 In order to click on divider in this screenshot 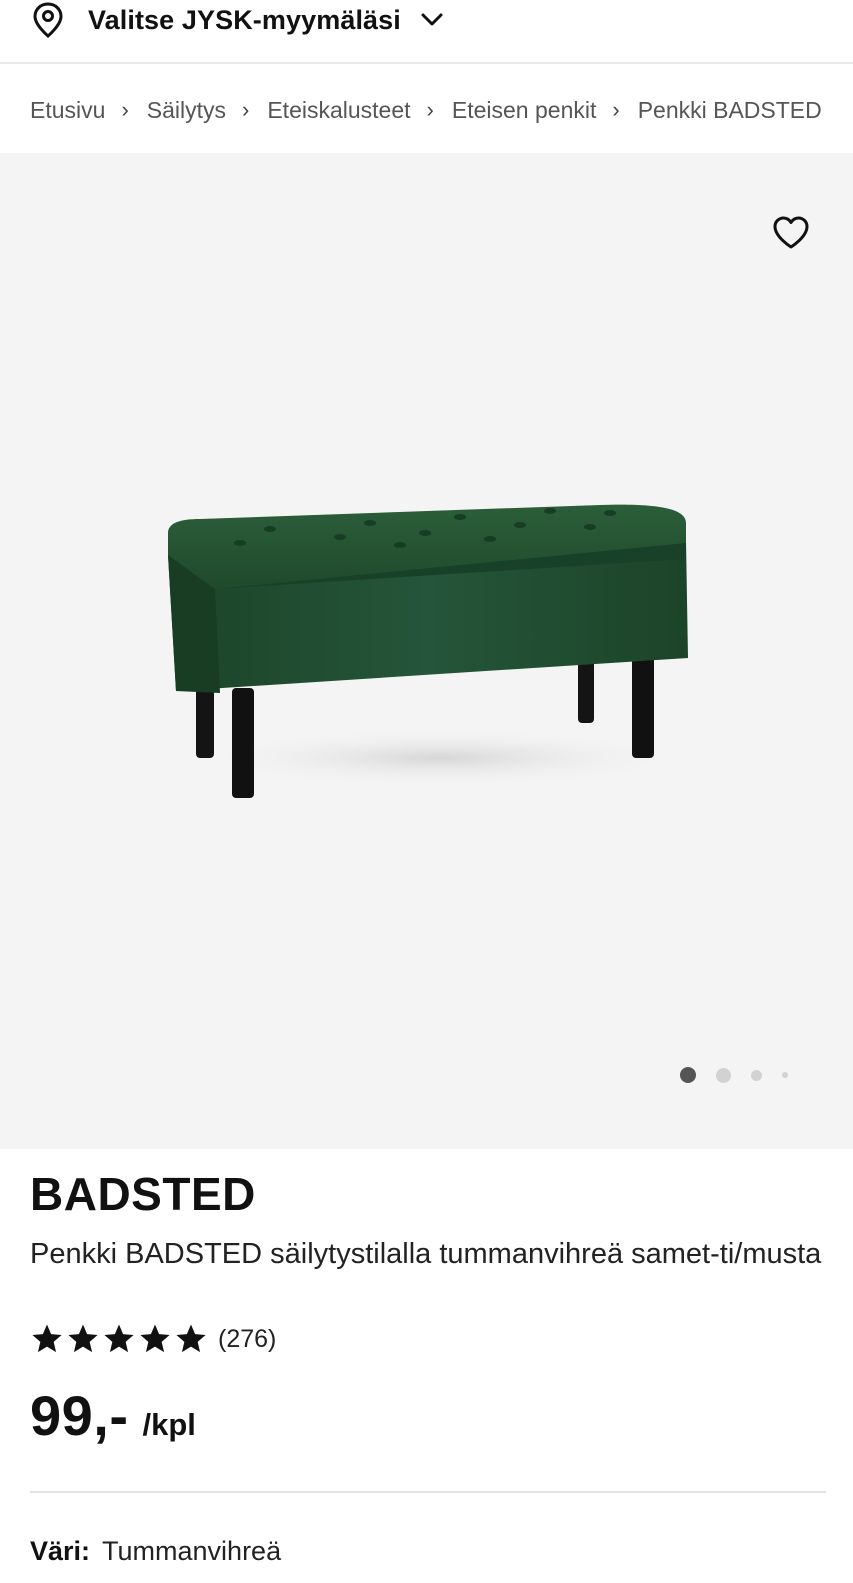, I will do `click(428, 1492)`.